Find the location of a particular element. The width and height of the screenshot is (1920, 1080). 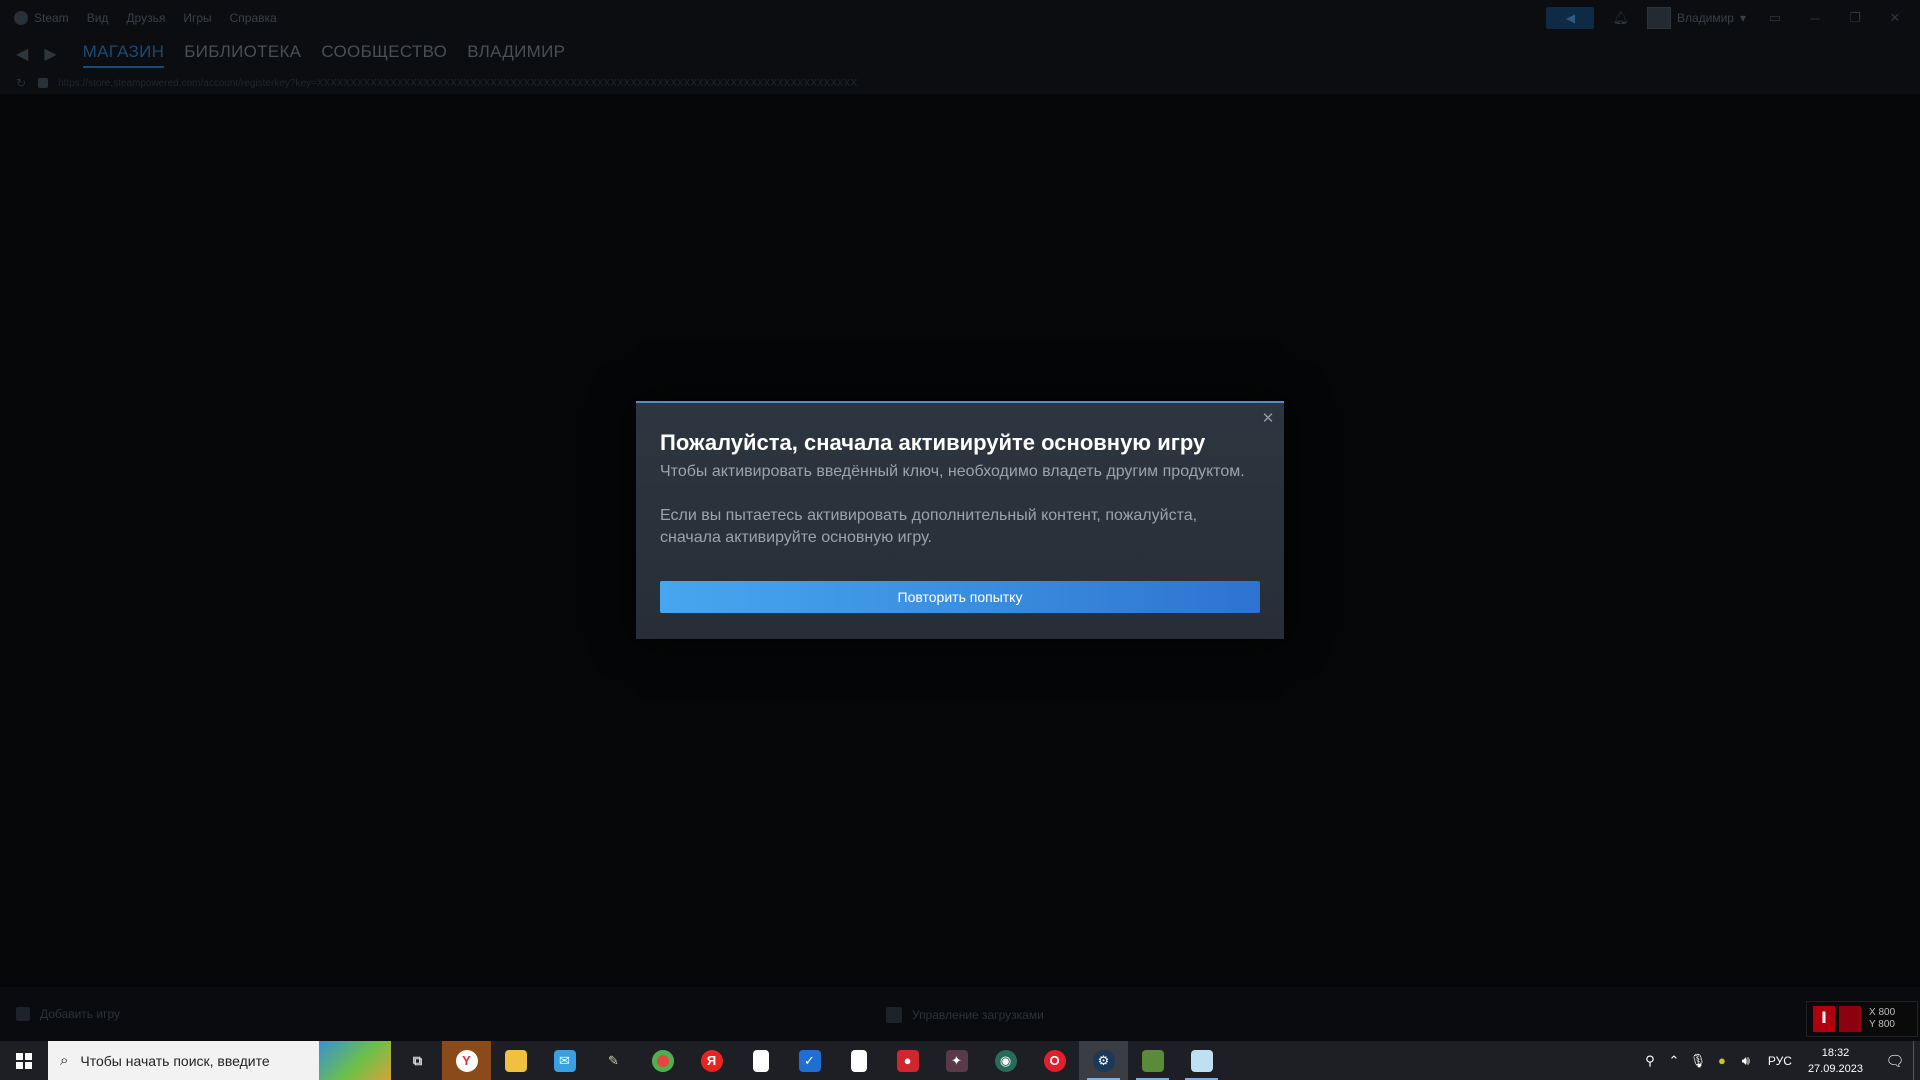

overlay-coords: X 800 Y 800 is located at coordinates (1882, 1019).